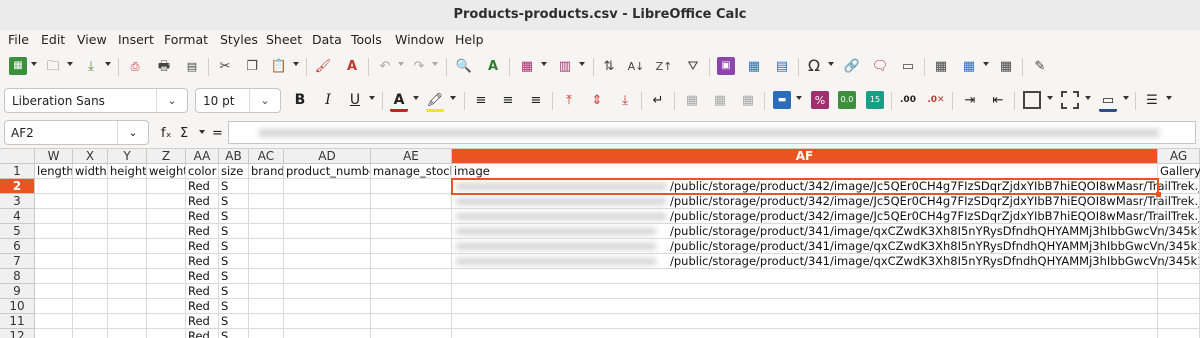 The image size is (1200, 338). Describe the element at coordinates (411, 156) in the screenshot. I see `column-header-ae: AE` at that location.